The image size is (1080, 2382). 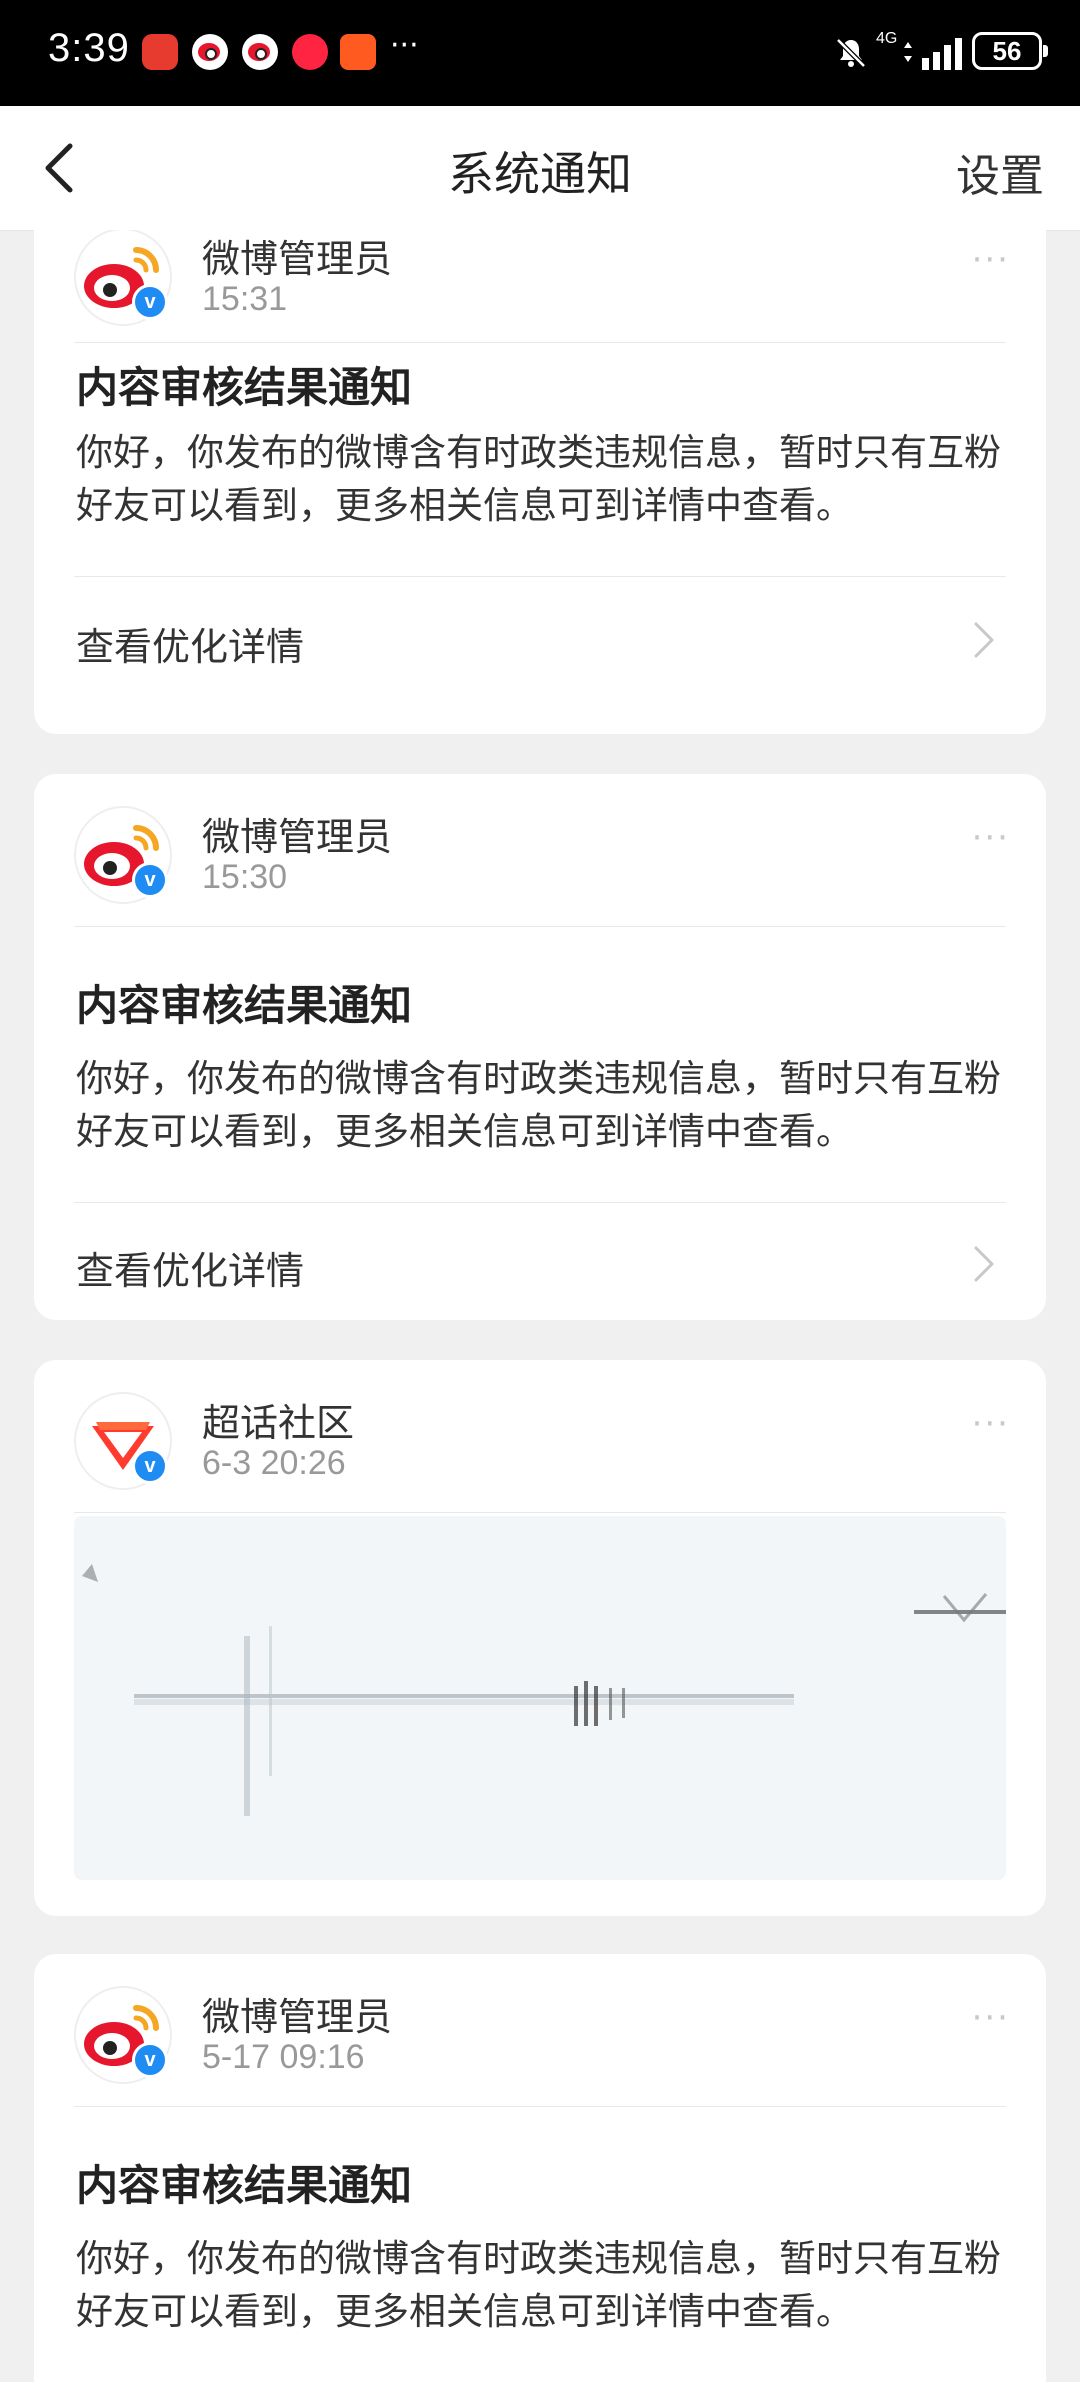 What do you see at coordinates (933, 54) in the screenshot?
I see `signal-strength-icon` at bounding box center [933, 54].